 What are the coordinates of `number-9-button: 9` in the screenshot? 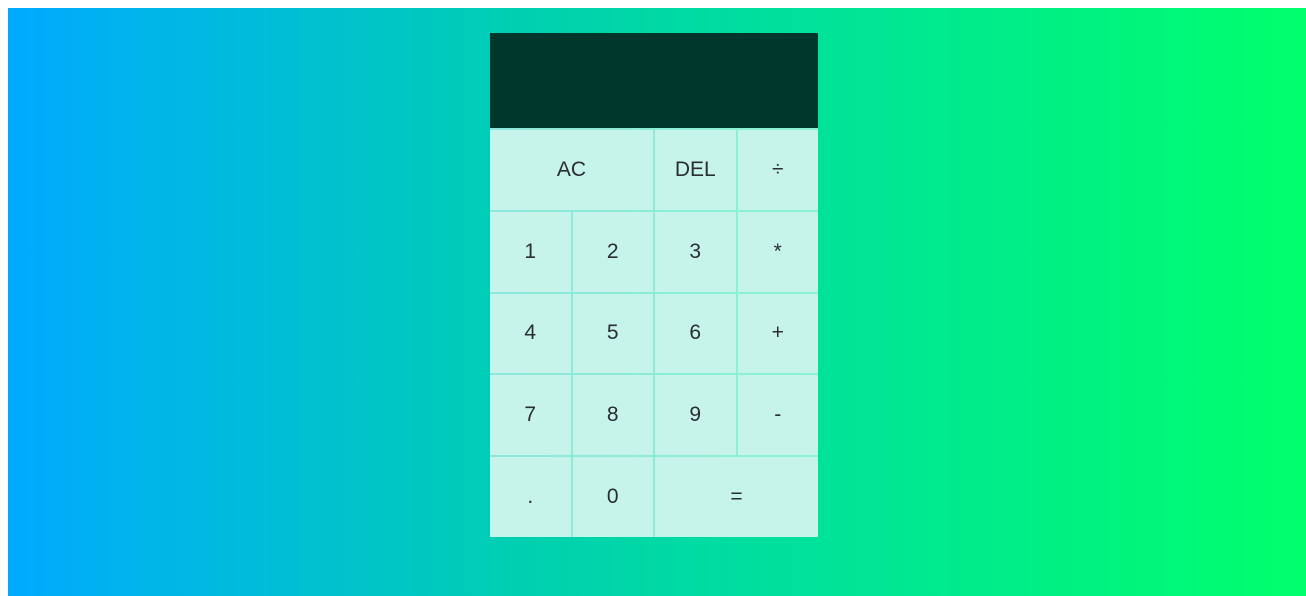 It's located at (695, 415).